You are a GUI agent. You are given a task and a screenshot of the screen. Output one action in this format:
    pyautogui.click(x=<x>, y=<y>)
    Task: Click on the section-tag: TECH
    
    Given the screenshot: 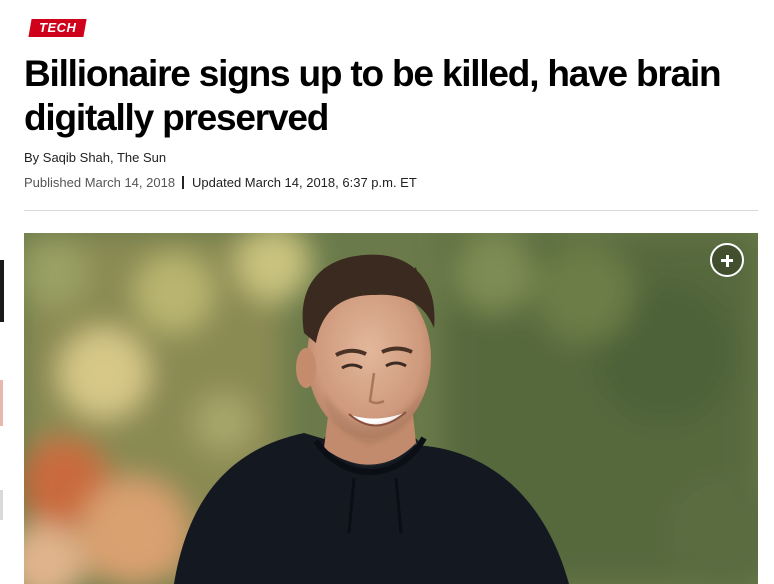 What is the action you would take?
    pyautogui.click(x=57, y=28)
    